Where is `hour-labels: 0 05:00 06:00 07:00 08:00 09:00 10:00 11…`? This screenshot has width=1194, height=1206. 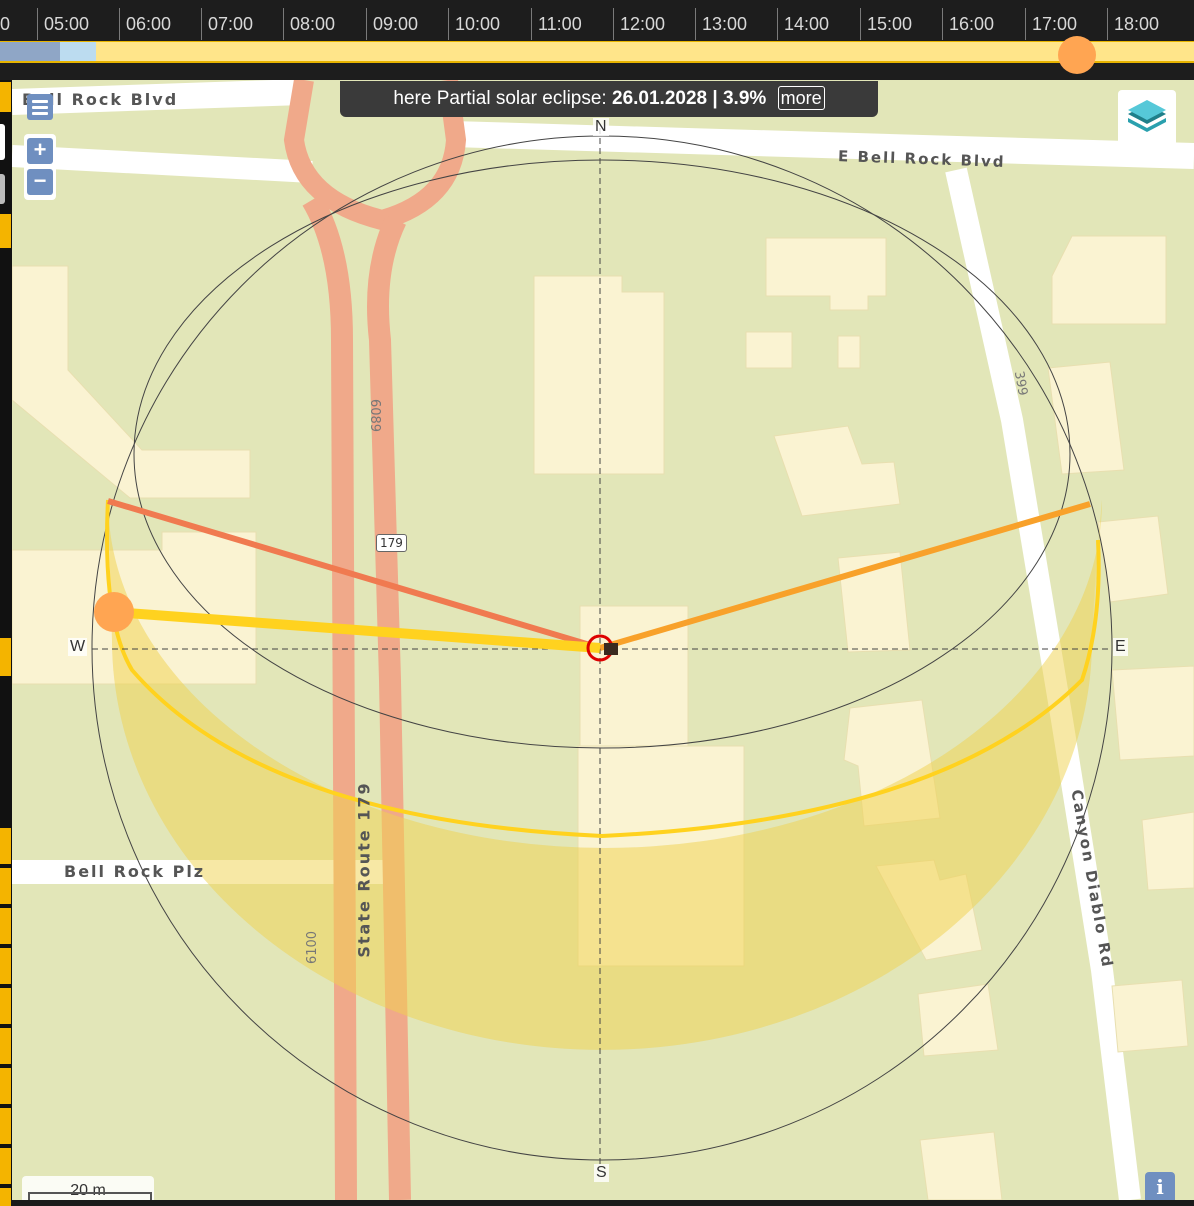 hour-labels: 0 05:00 06:00 07:00 08:00 09:00 10:00 11… is located at coordinates (597, 20).